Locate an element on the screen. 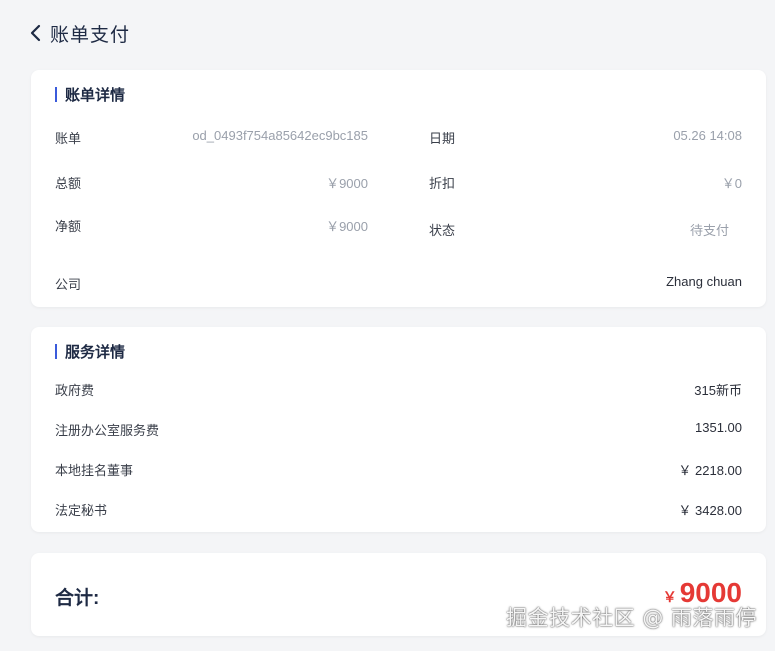 This screenshot has height=651, width=775. bill-section-title: 账单详情 is located at coordinates (90, 94).